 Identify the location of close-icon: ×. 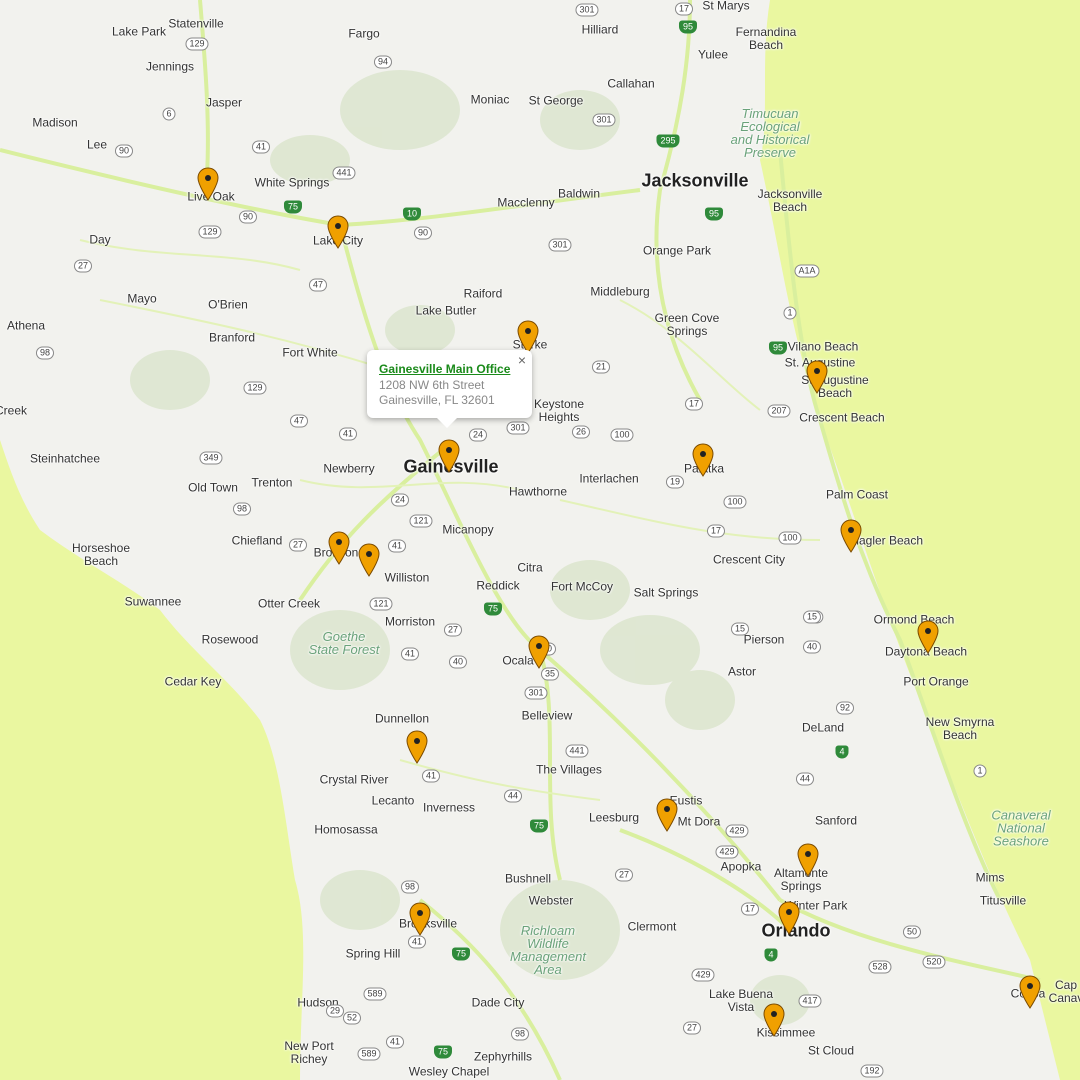
(522, 360).